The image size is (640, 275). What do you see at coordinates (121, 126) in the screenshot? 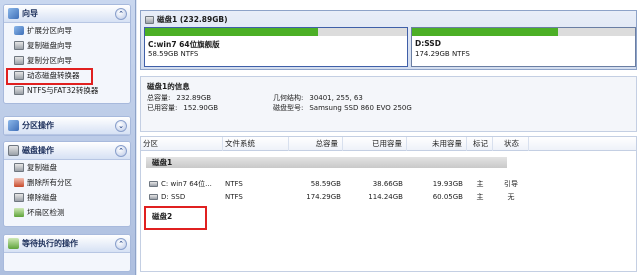
I see `expand-icon: ⌄` at bounding box center [121, 126].